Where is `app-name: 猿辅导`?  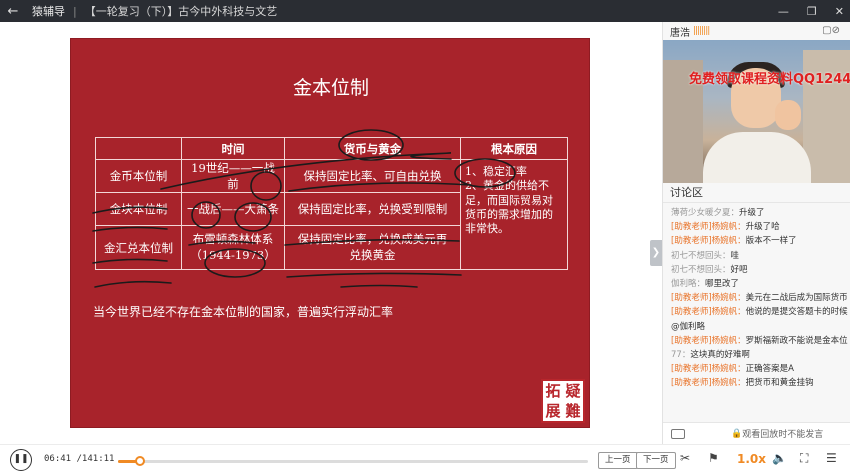
app-name: 猿辅导 is located at coordinates (48, 11).